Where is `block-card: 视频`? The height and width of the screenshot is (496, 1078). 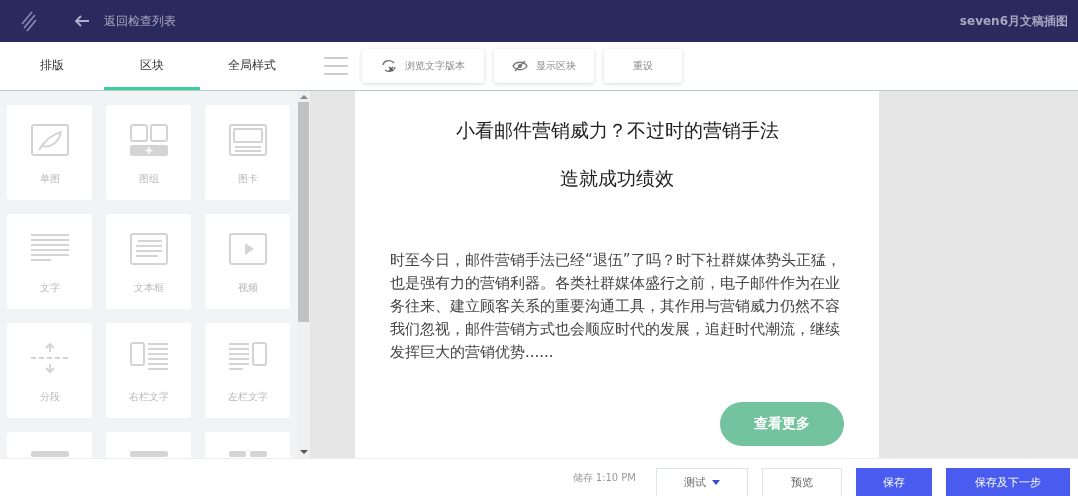
block-card: 视频 is located at coordinates (247, 261).